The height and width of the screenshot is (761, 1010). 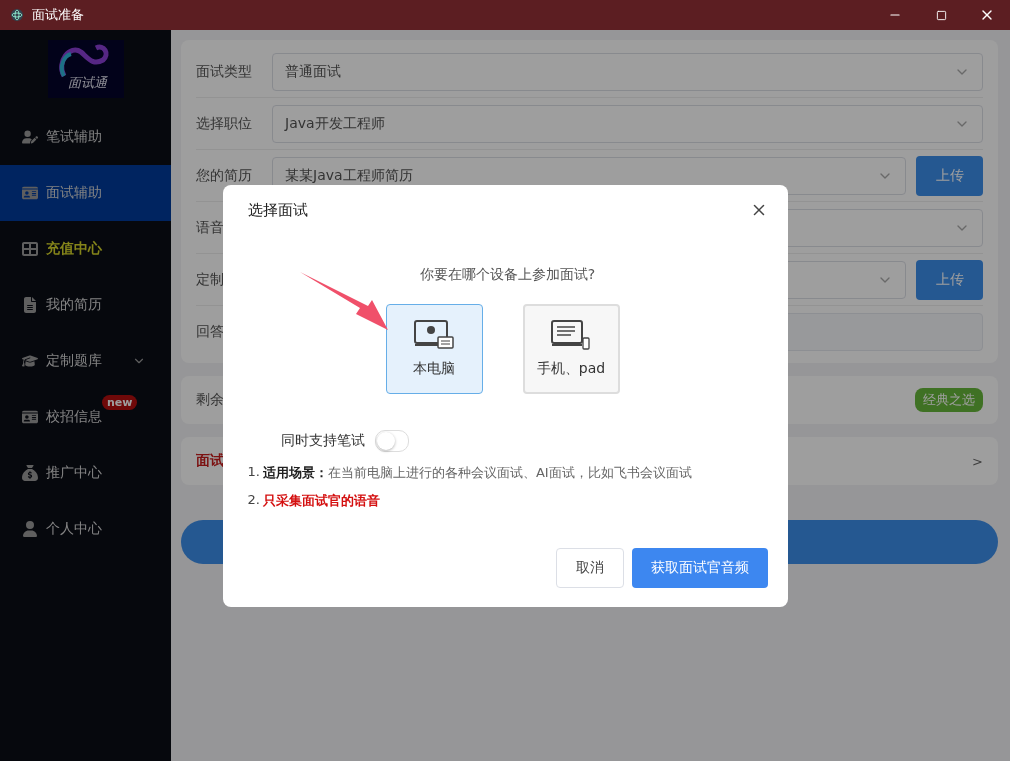 What do you see at coordinates (58, 15) in the screenshot?
I see `window-title: 面试准备` at bounding box center [58, 15].